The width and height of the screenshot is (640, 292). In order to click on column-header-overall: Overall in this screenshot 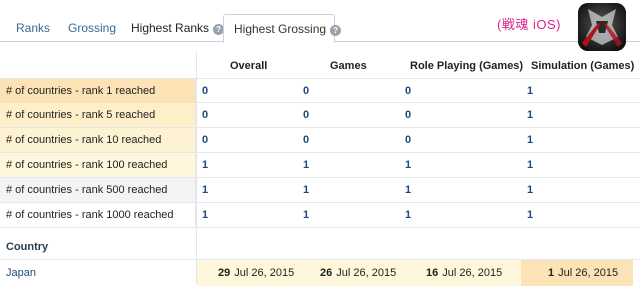, I will do `click(249, 66)`.